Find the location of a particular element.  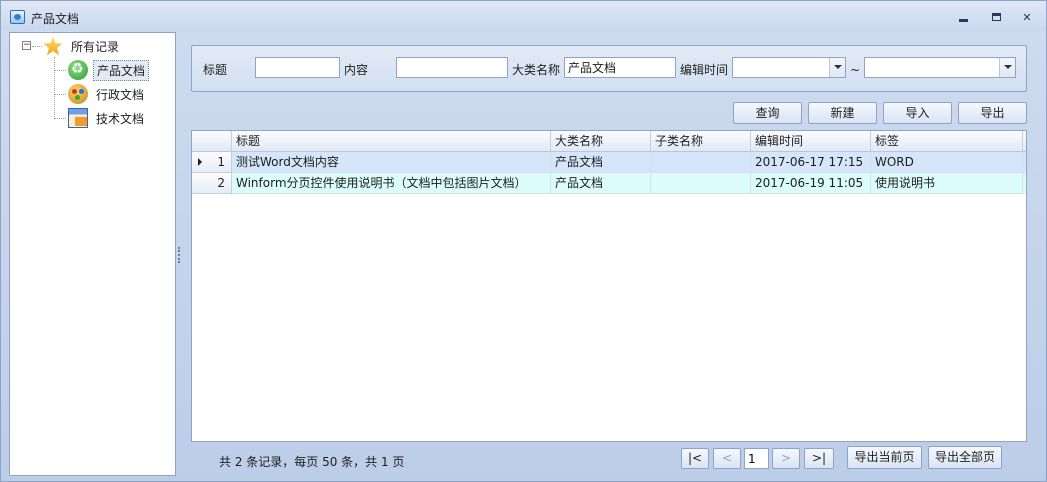

category-input is located at coordinates (620, 67).